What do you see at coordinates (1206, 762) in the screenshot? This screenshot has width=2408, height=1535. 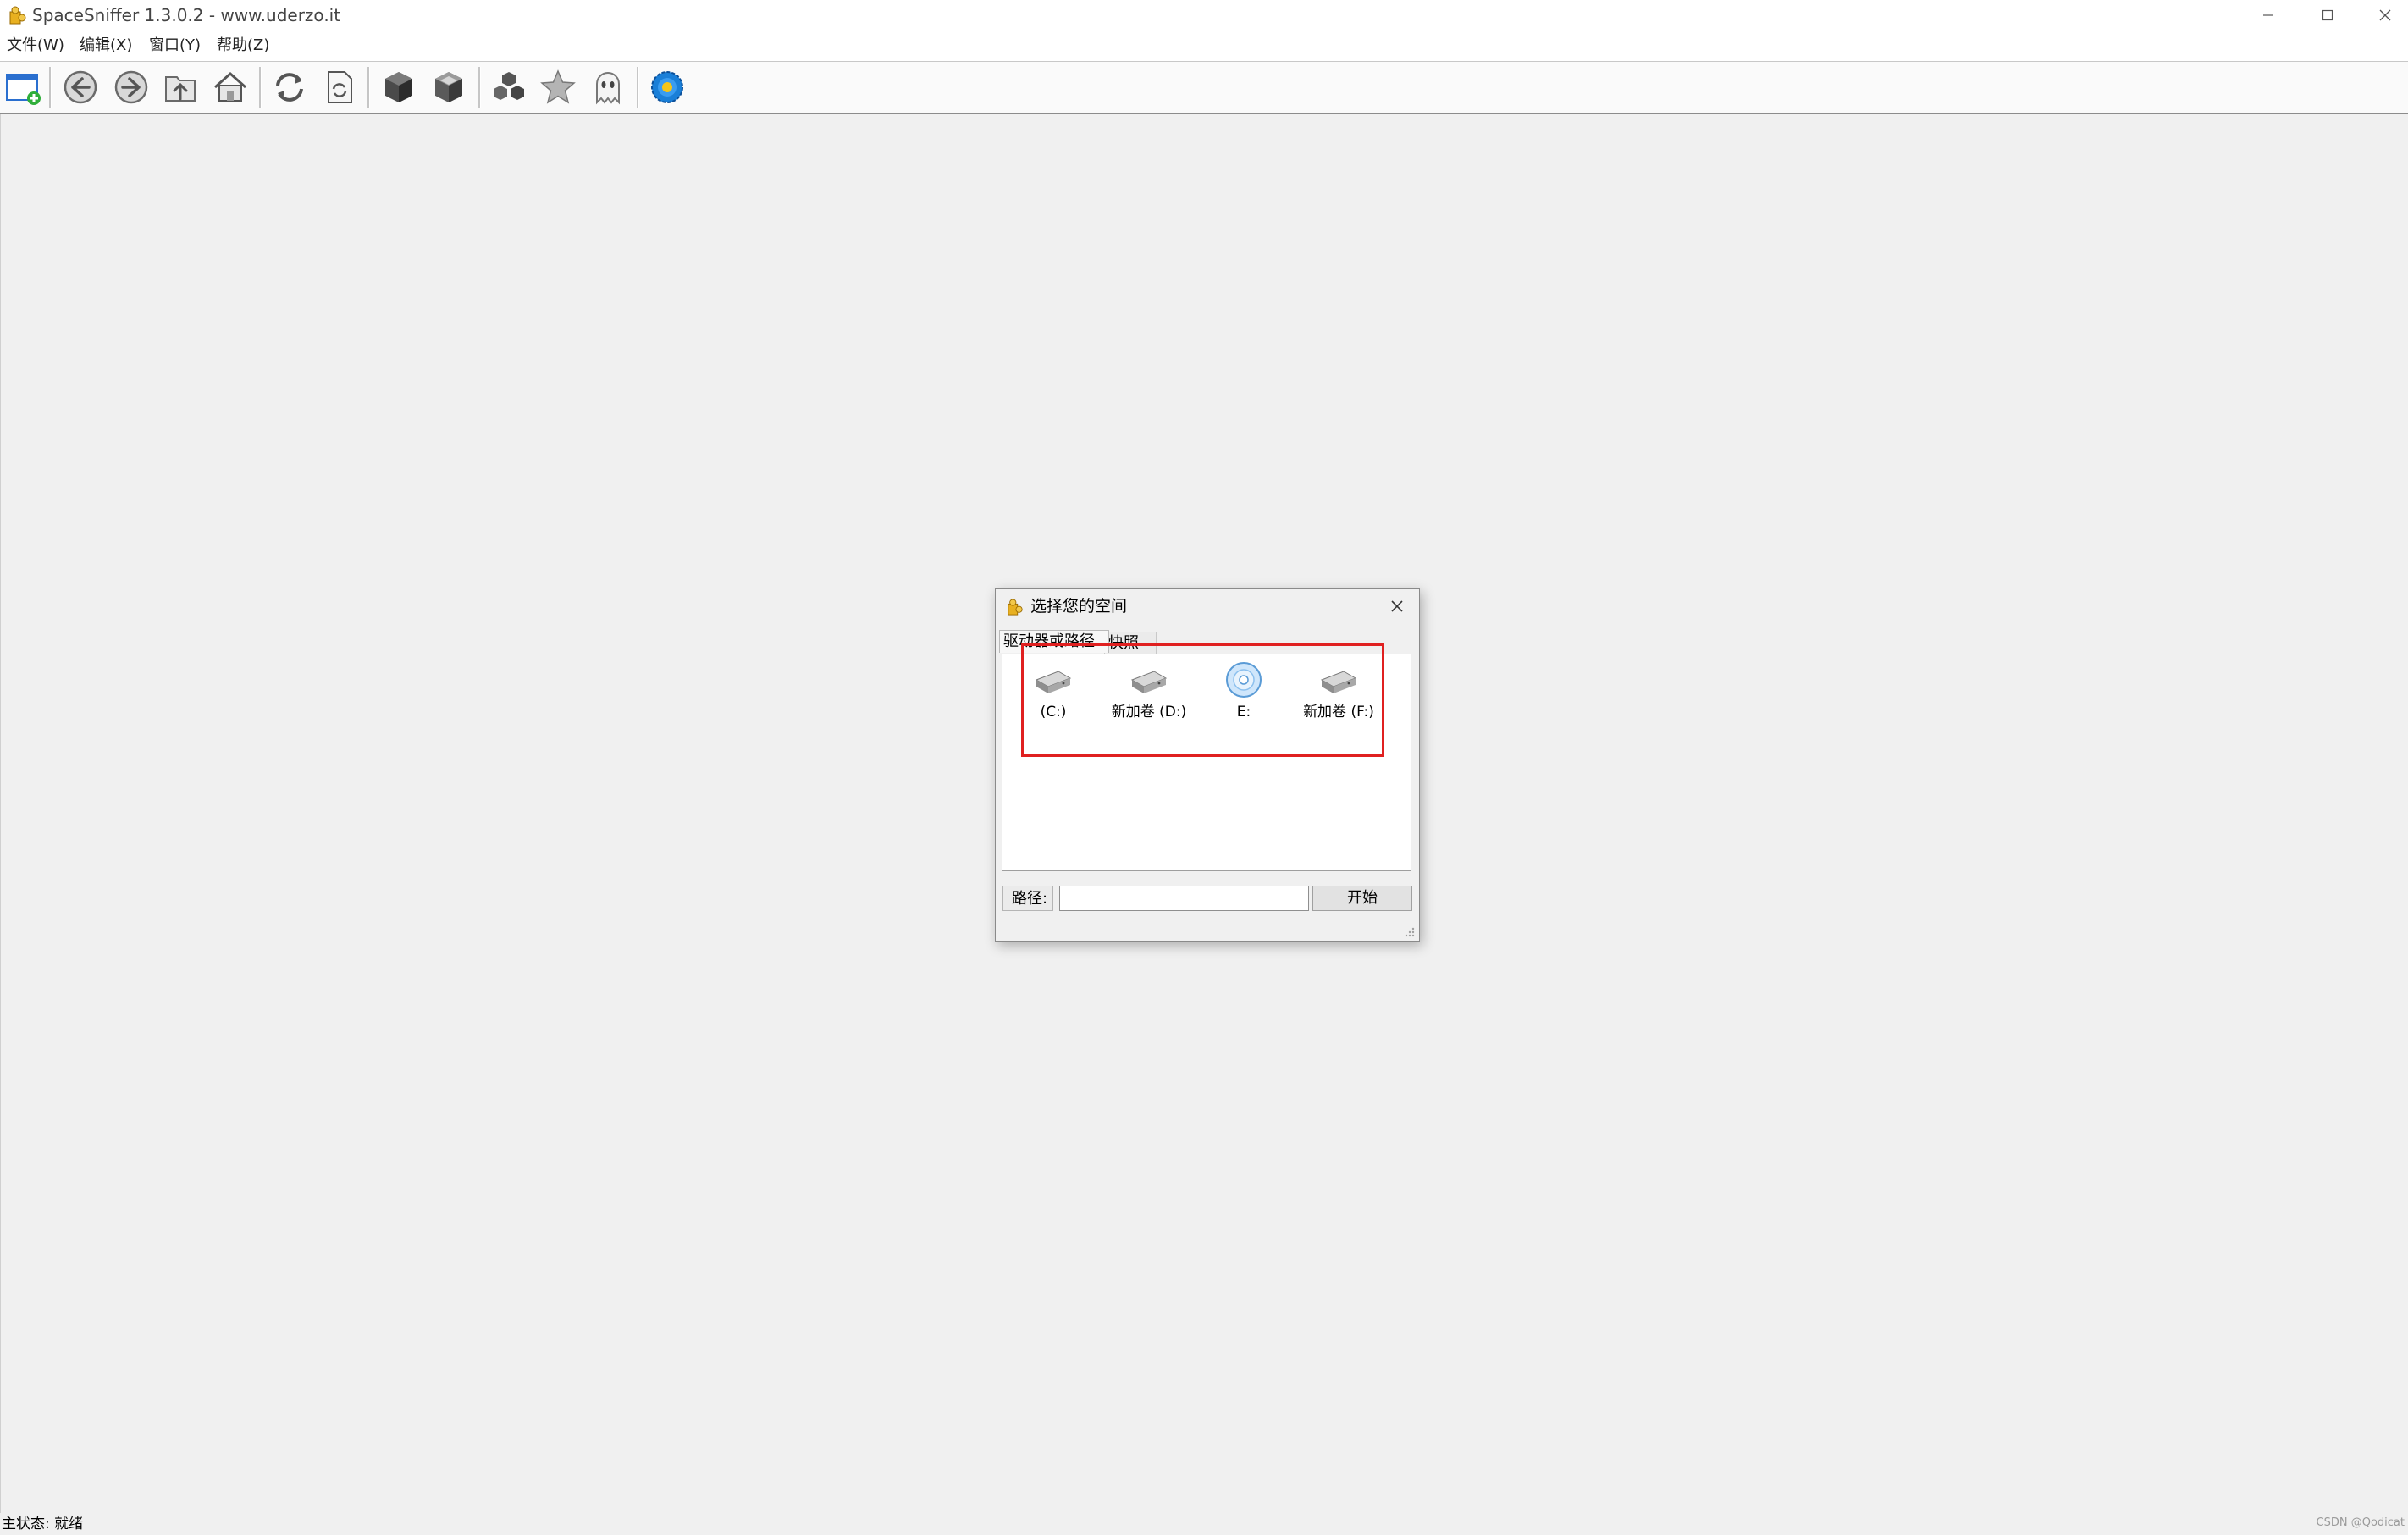 I see `drive-list: (C:) 新加卷 (D:) E: 新加卷 (F:)` at bounding box center [1206, 762].